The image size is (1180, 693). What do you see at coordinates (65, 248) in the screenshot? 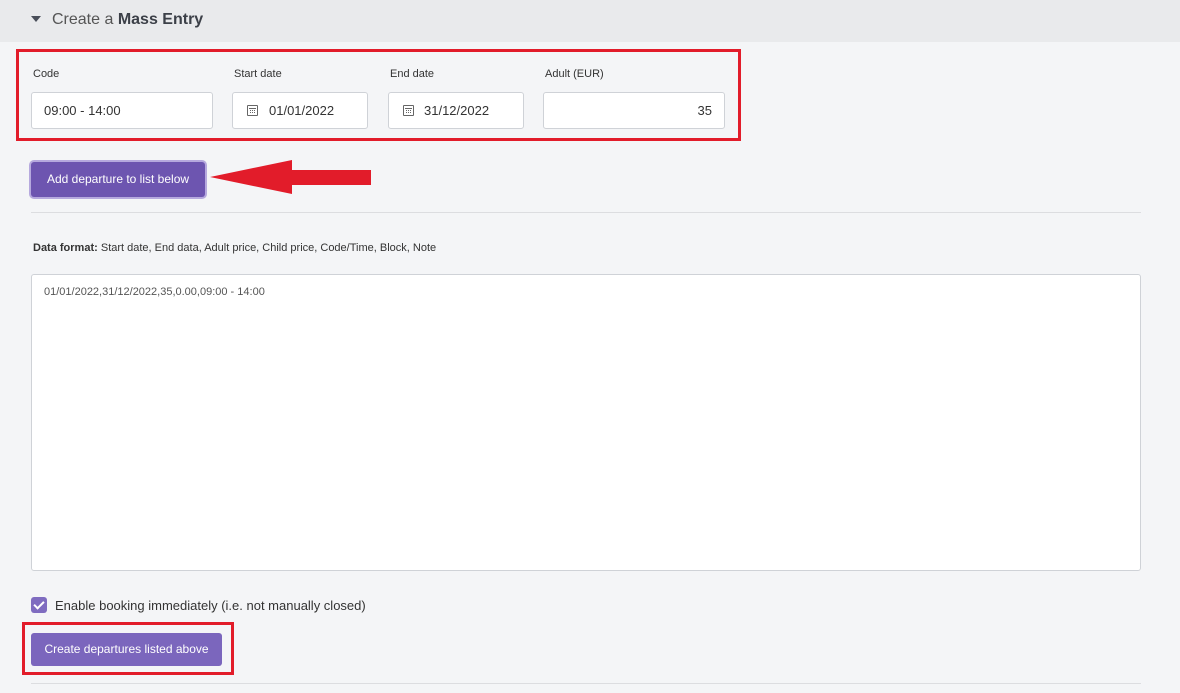
I see `data-format-label: Data format:` at bounding box center [65, 248].